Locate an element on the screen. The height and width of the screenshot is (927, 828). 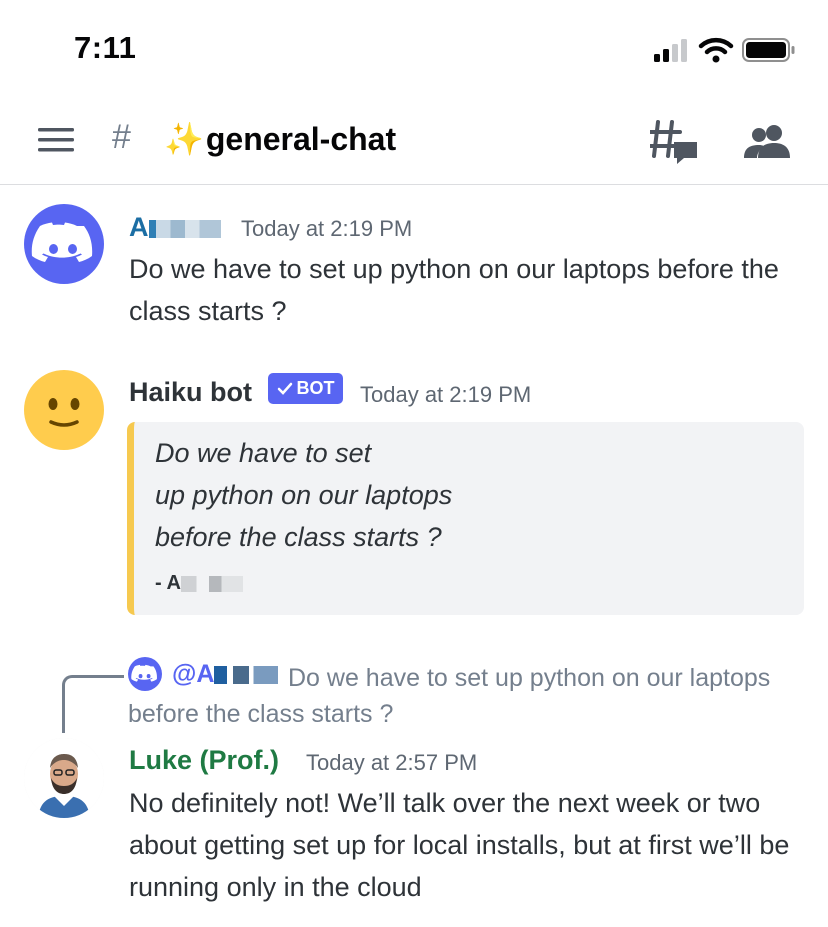
message-timestamp: Today at 2:57 PM is located at coordinates (392, 762).